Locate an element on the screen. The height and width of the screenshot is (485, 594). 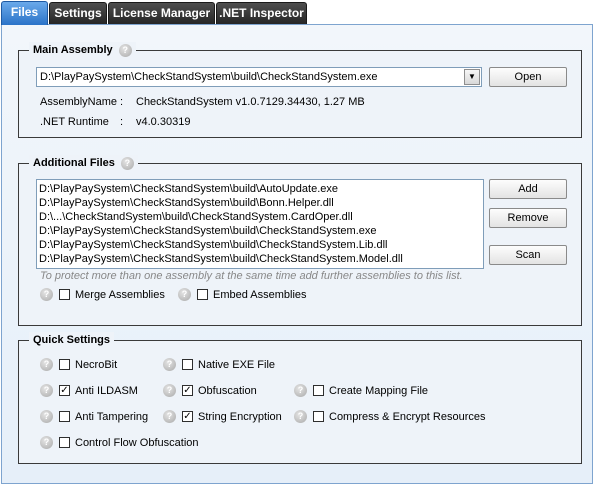
string-encryption-option: ? ✓ String Encryption is located at coordinates (222, 416).